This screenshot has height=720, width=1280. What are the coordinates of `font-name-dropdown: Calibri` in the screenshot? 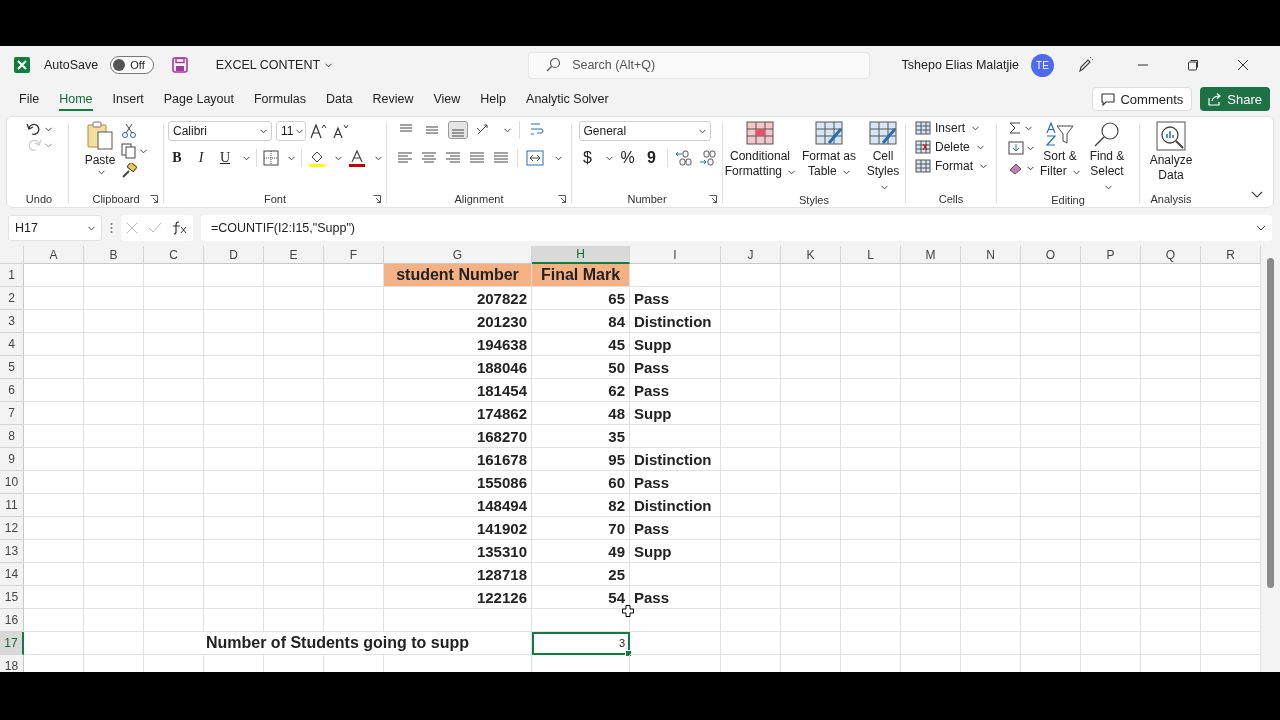 It's located at (220, 131).